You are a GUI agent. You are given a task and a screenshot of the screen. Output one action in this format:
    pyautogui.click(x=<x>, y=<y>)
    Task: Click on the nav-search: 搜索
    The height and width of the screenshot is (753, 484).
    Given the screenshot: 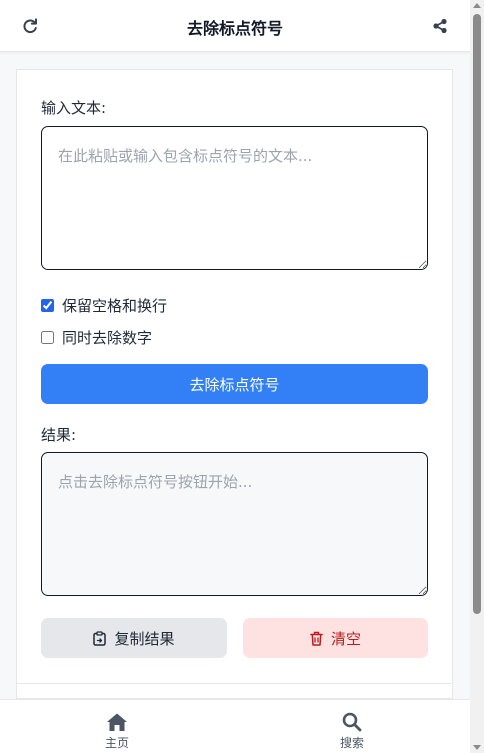 What is the action you would take?
    pyautogui.click(x=352, y=731)
    